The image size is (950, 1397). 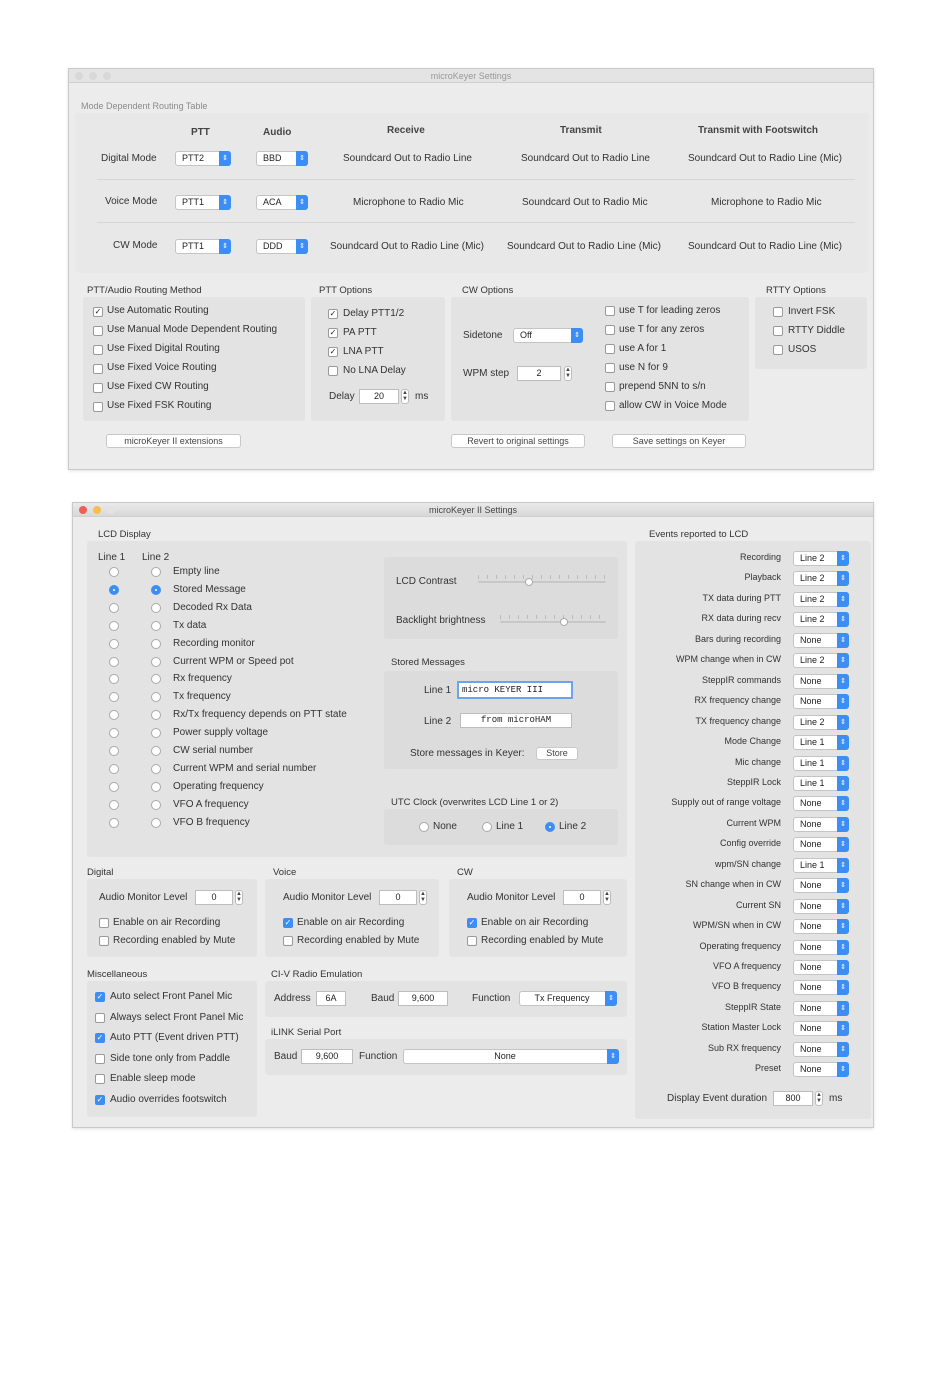 What do you see at coordinates (79, 76) in the screenshot?
I see `close-window-button` at bounding box center [79, 76].